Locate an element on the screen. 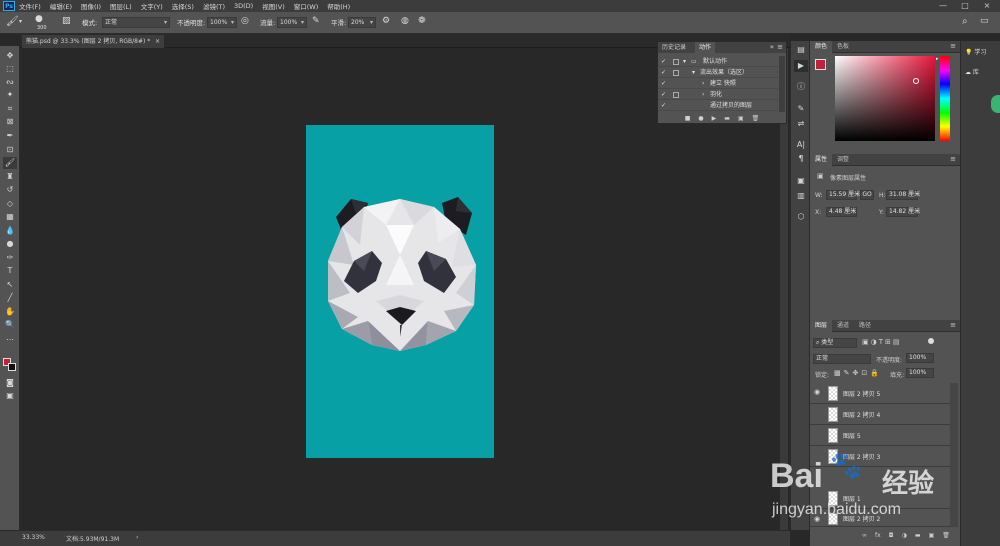 This screenshot has width=1000, height=546. airbrush-icon: ✎ is located at coordinates (316, 21).